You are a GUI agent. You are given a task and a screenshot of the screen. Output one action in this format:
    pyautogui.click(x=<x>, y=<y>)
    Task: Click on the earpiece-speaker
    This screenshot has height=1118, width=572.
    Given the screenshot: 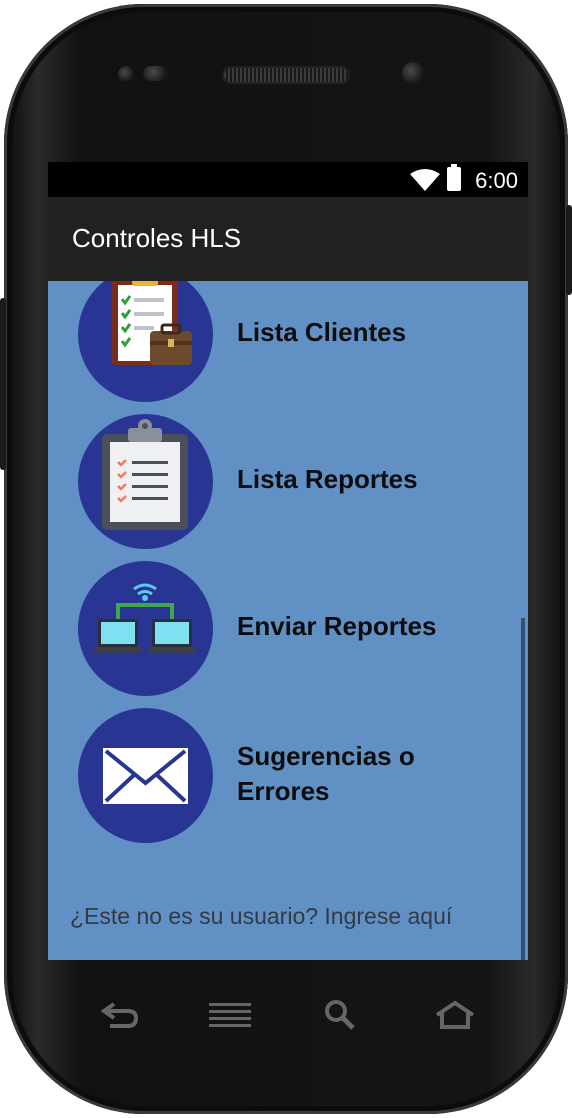 What is the action you would take?
    pyautogui.click(x=286, y=75)
    